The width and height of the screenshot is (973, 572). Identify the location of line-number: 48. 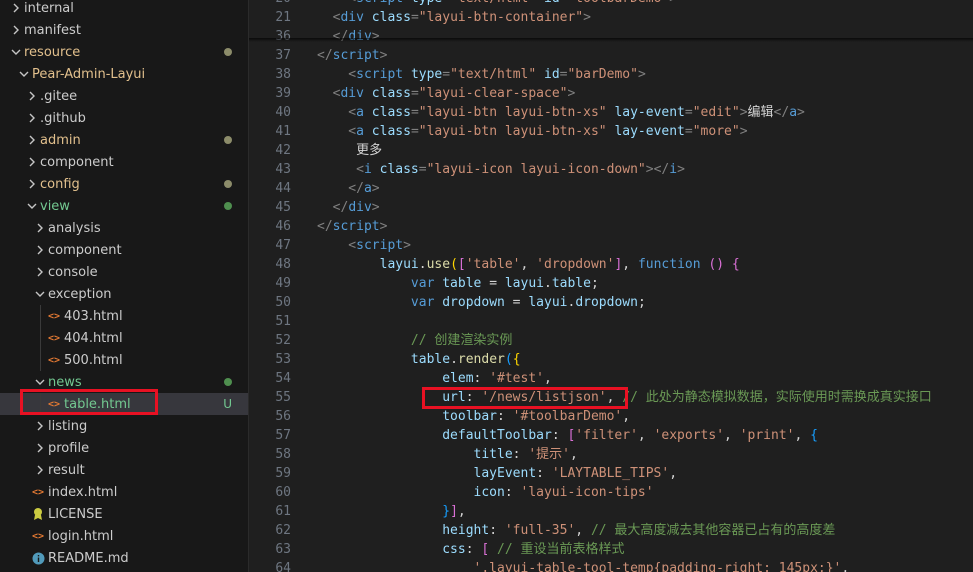
(283, 264).